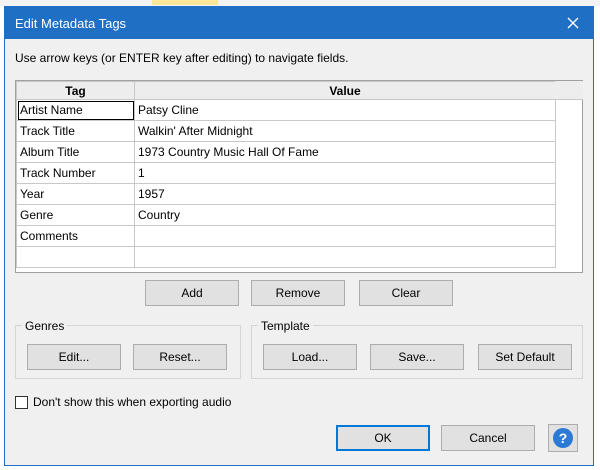  I want to click on add-button: Add, so click(192, 293).